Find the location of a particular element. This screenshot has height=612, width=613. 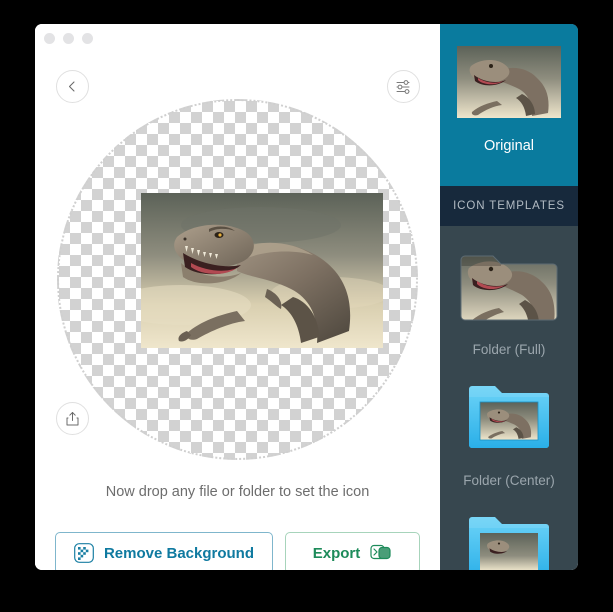

remove-background-label: Remove Background is located at coordinates (179, 553).